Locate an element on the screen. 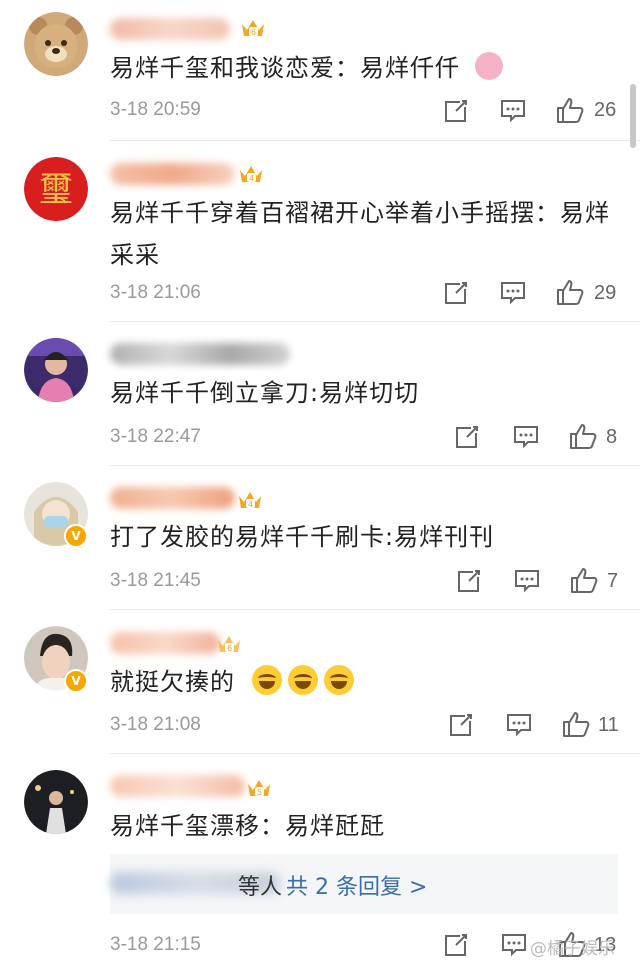  comment-time: 3-18 20:59 is located at coordinates (155, 109).